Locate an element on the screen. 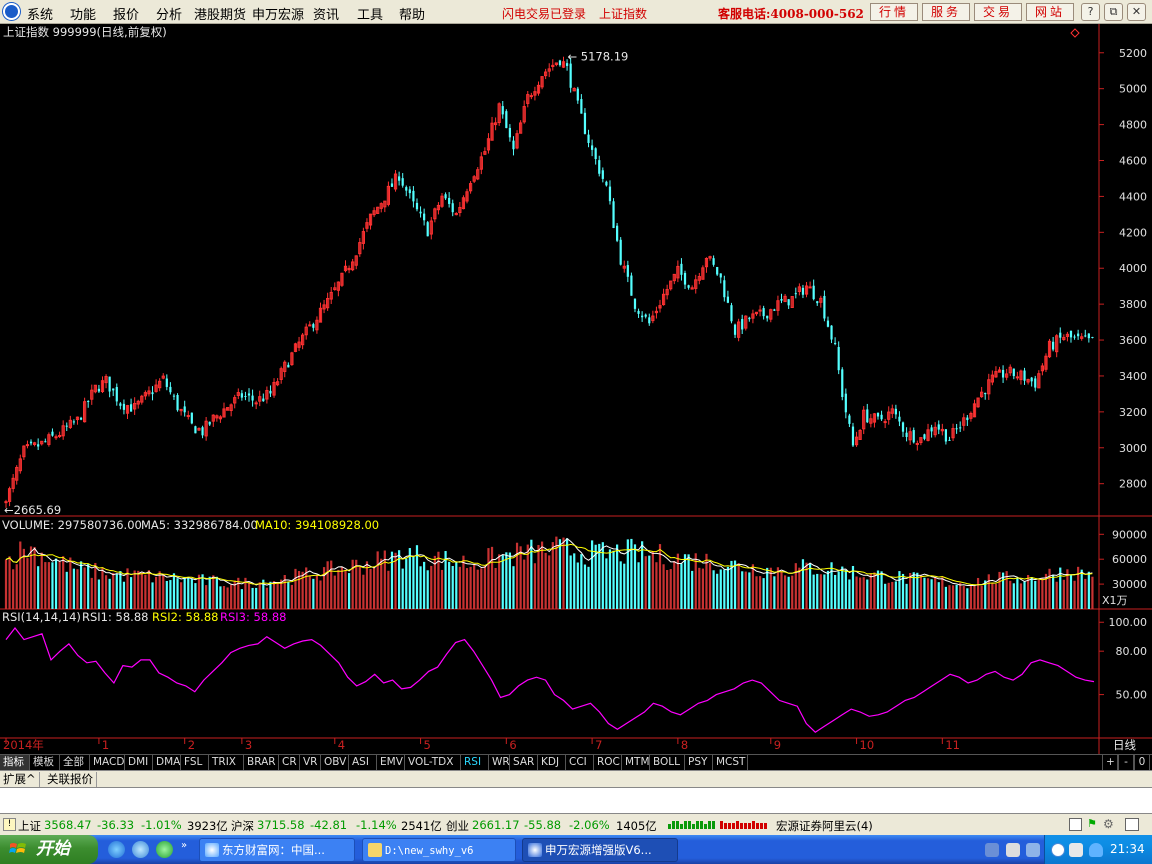  tab-sar: SAR is located at coordinates (524, 763).